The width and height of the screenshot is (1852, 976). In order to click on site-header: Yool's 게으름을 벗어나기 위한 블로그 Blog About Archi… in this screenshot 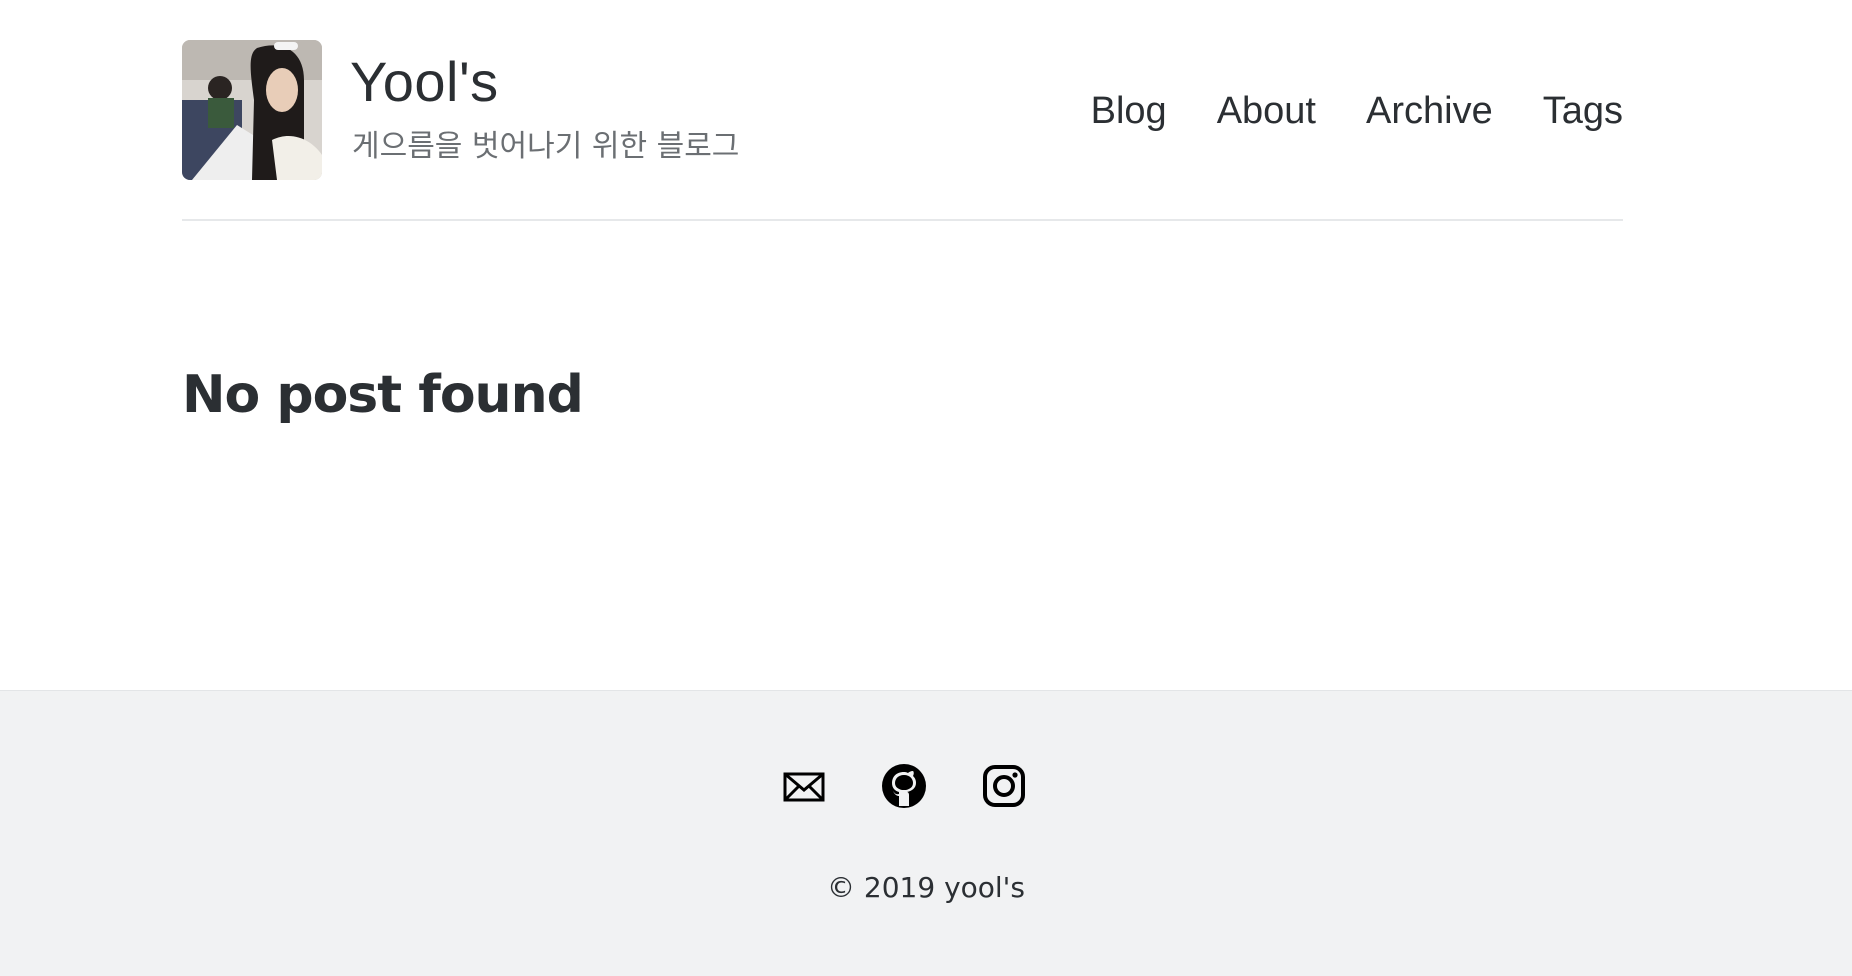, I will do `click(902, 110)`.